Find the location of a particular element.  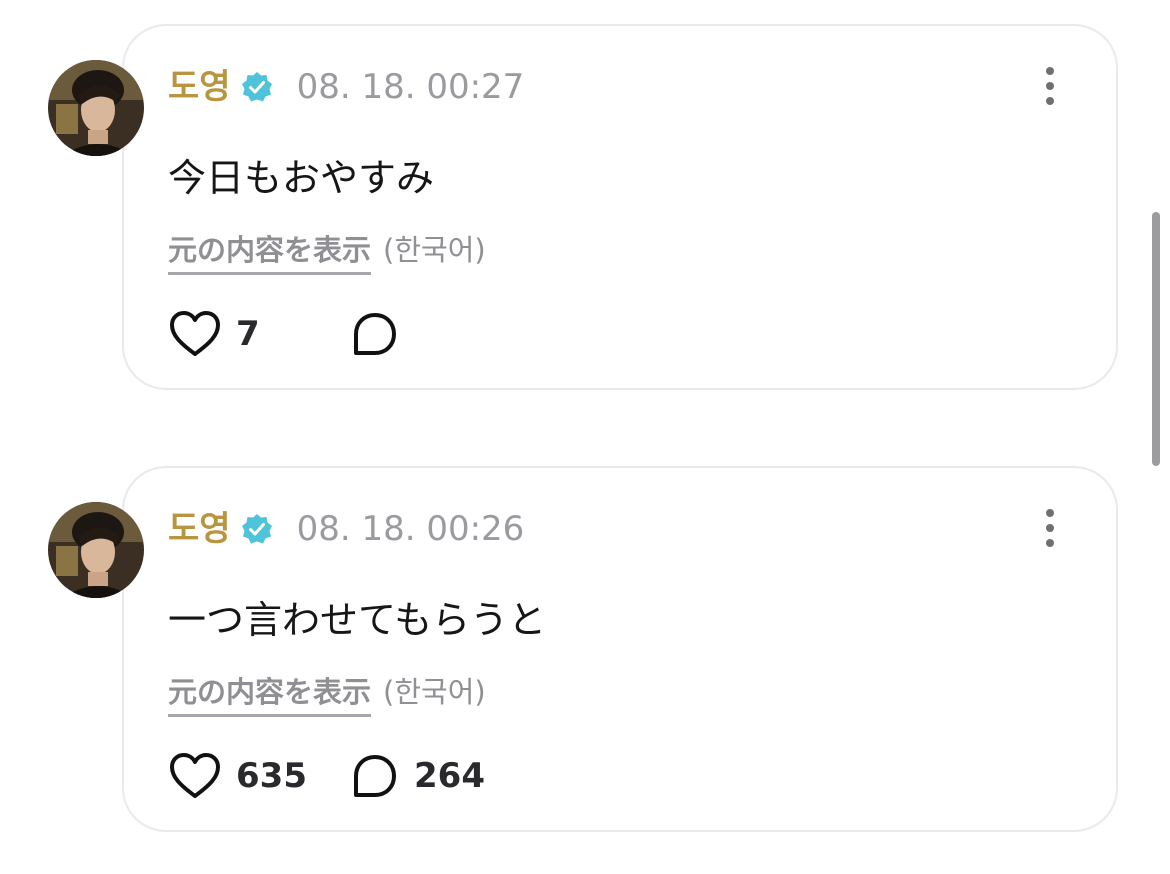

like-count: 7 is located at coordinates (248, 334).